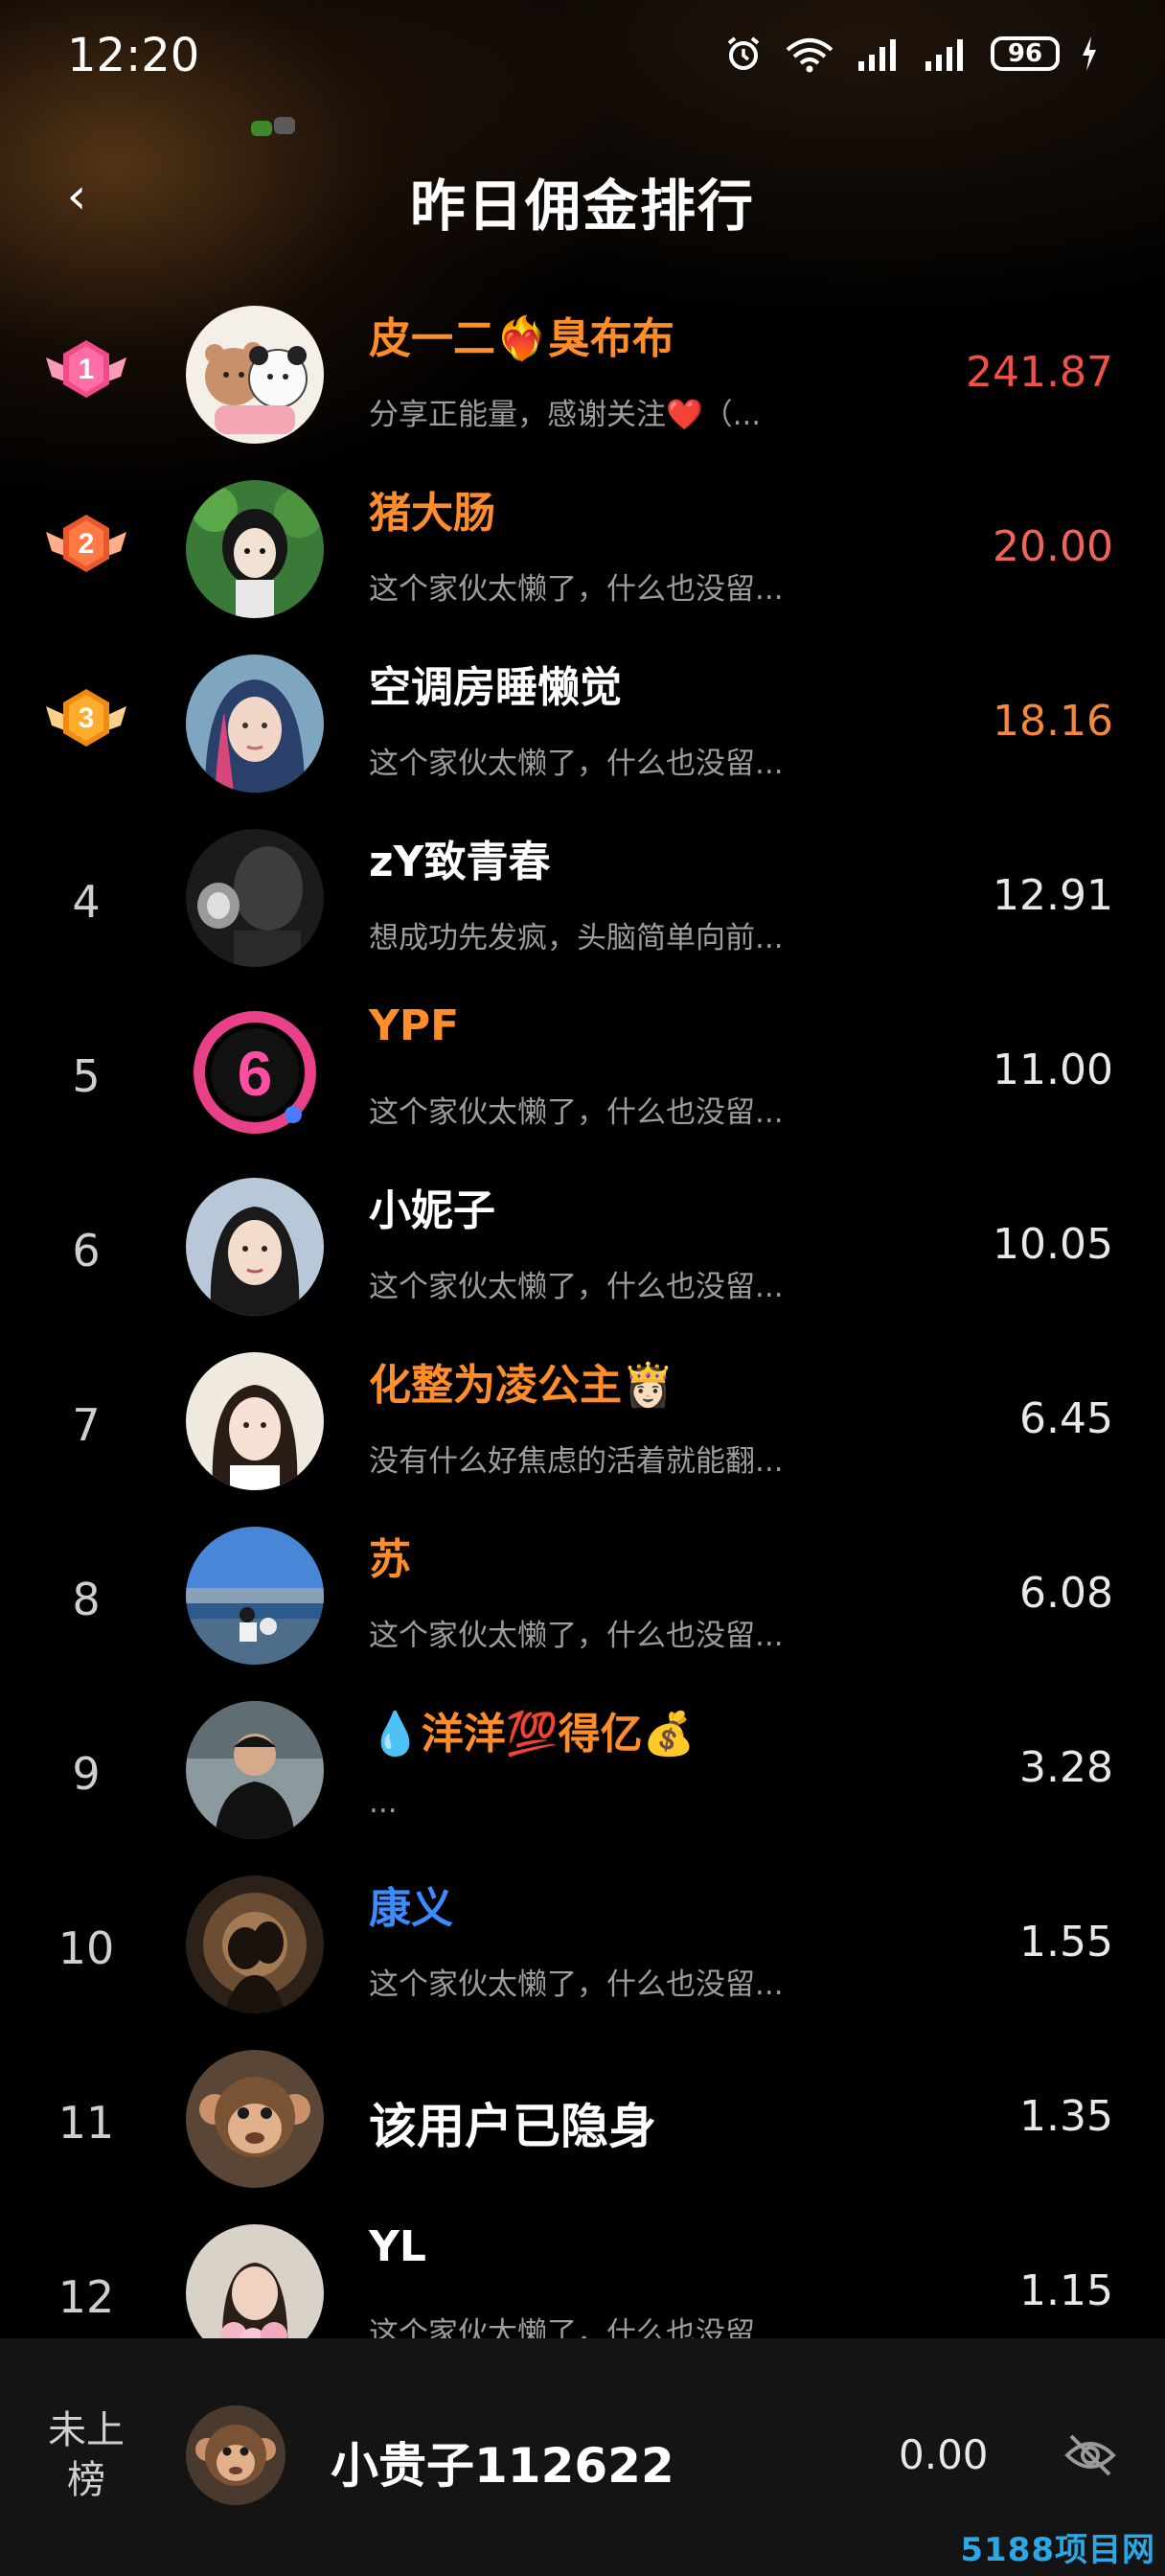 The image size is (1165, 2576). I want to click on status-time: 12:20, so click(133, 55).